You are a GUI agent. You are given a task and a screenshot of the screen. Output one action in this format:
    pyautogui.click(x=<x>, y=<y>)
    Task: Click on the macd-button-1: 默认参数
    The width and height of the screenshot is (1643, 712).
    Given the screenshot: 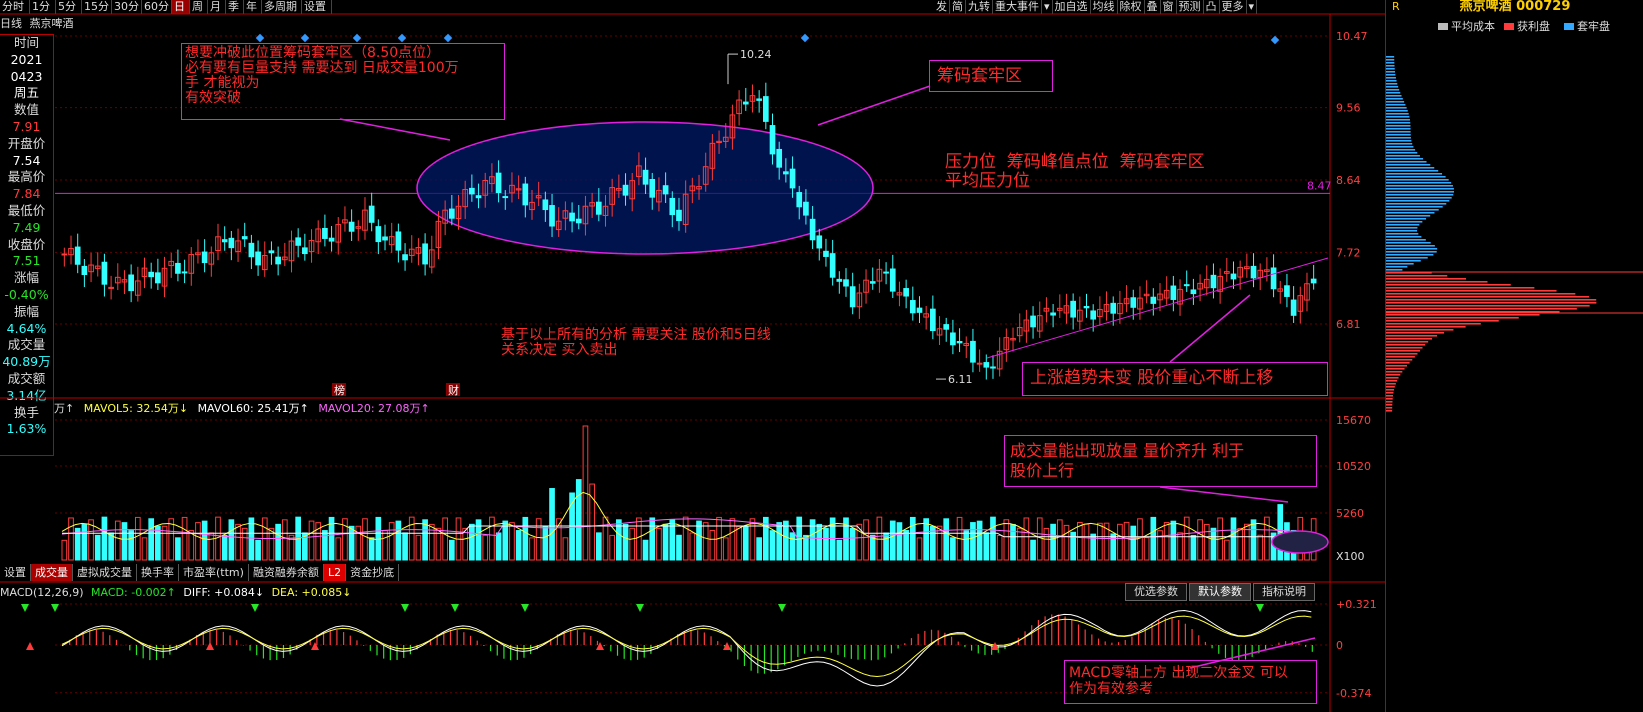 What is the action you would take?
    pyautogui.click(x=1220, y=592)
    